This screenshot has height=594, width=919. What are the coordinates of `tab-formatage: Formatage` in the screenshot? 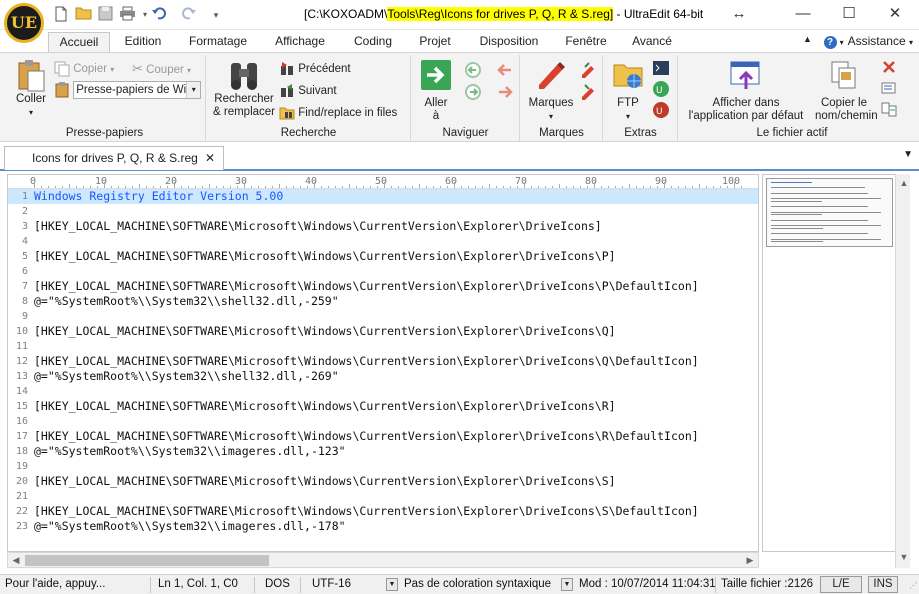 It's located at (218, 42).